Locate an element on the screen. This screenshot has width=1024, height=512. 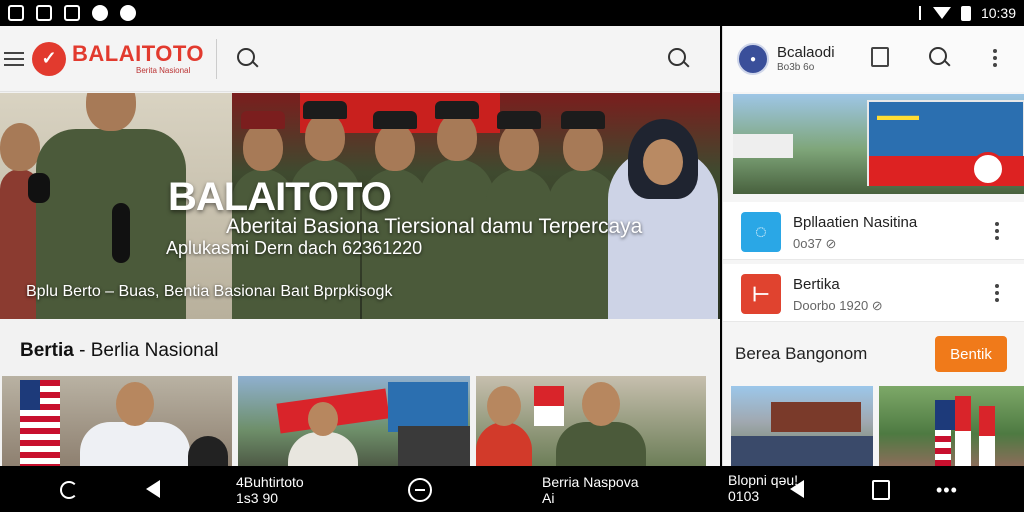
more-icon: ••• is located at coordinates (947, 490).